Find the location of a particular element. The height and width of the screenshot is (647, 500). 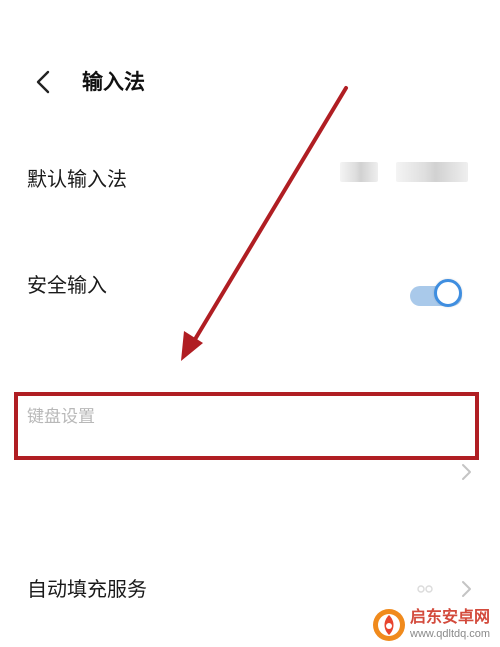

secure-input-label: 安全输入 is located at coordinates (67, 285).